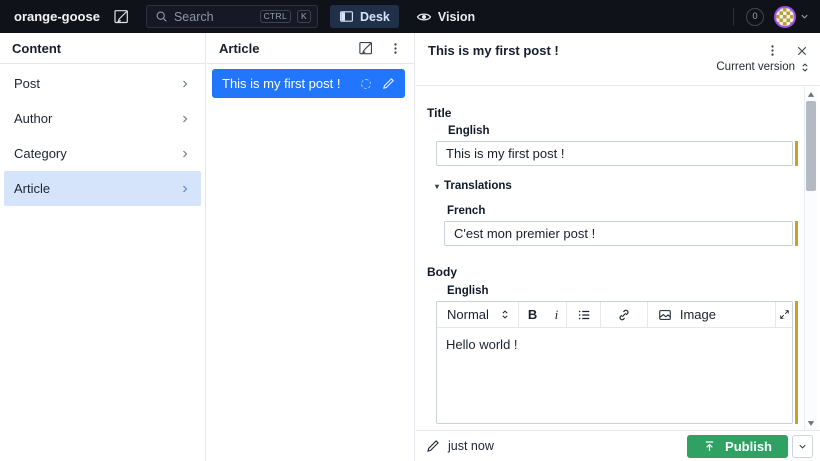  What do you see at coordinates (213, 16) in the screenshot?
I see `search-input` at bounding box center [213, 16].